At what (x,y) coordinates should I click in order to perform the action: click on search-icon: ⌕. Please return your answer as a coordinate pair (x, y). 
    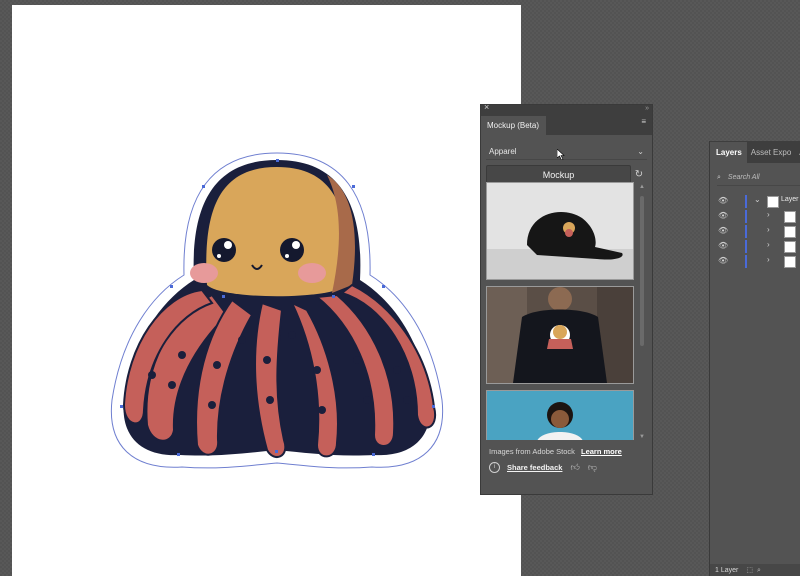
    Looking at the image, I should click on (719, 177).